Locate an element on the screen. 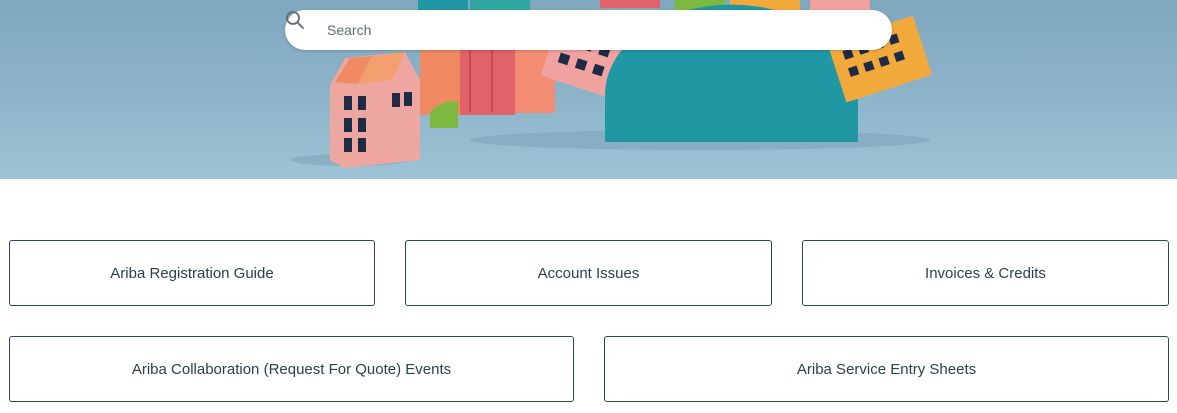 The image size is (1177, 413). category-card-invoices-credits: Invoices & Credits is located at coordinates (985, 273).